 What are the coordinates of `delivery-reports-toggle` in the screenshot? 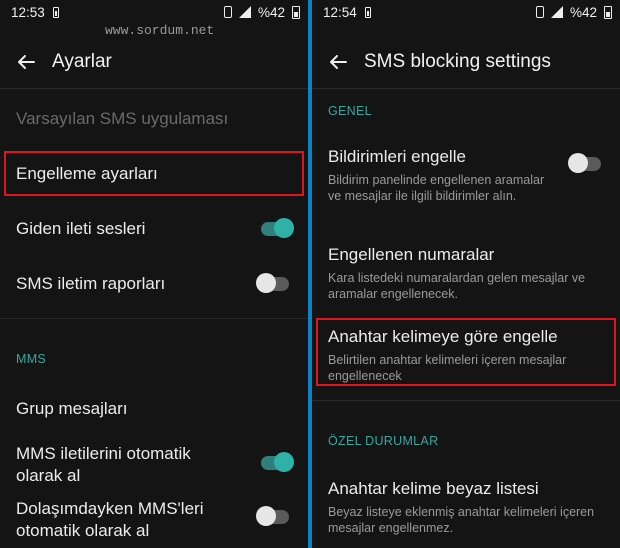 It's located at (272, 283).